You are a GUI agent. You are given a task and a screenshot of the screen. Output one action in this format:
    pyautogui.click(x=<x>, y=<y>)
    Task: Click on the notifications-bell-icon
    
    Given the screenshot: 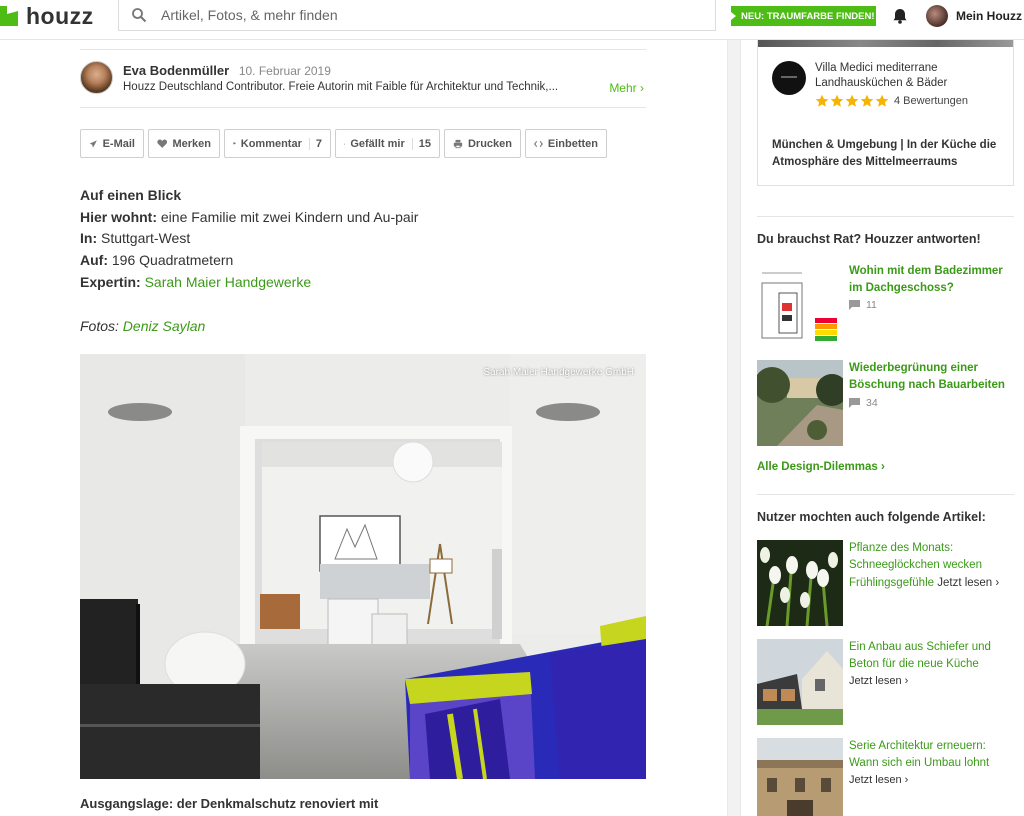 What is the action you would take?
    pyautogui.click(x=900, y=16)
    